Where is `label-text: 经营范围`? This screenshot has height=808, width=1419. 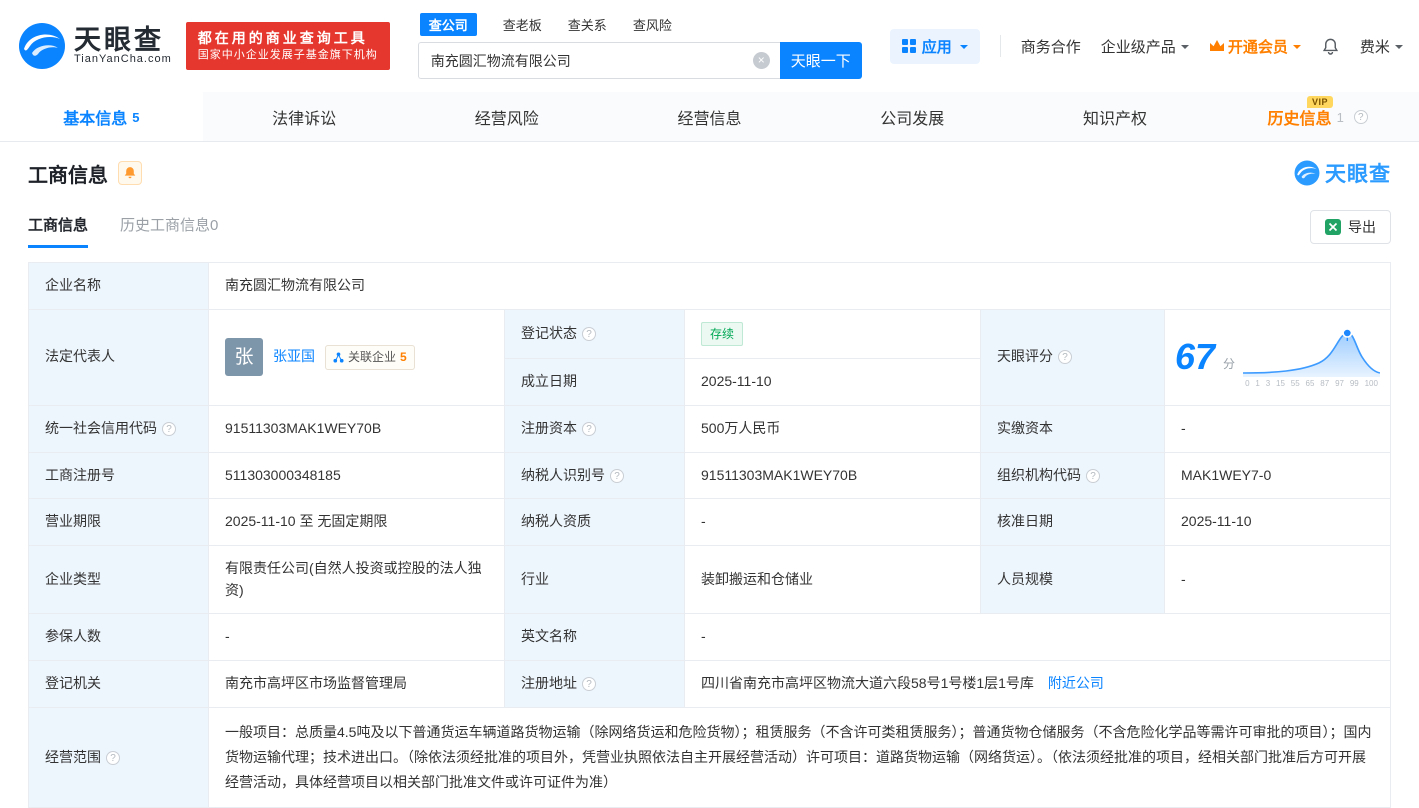
label-text: 经营范围 is located at coordinates (73, 756).